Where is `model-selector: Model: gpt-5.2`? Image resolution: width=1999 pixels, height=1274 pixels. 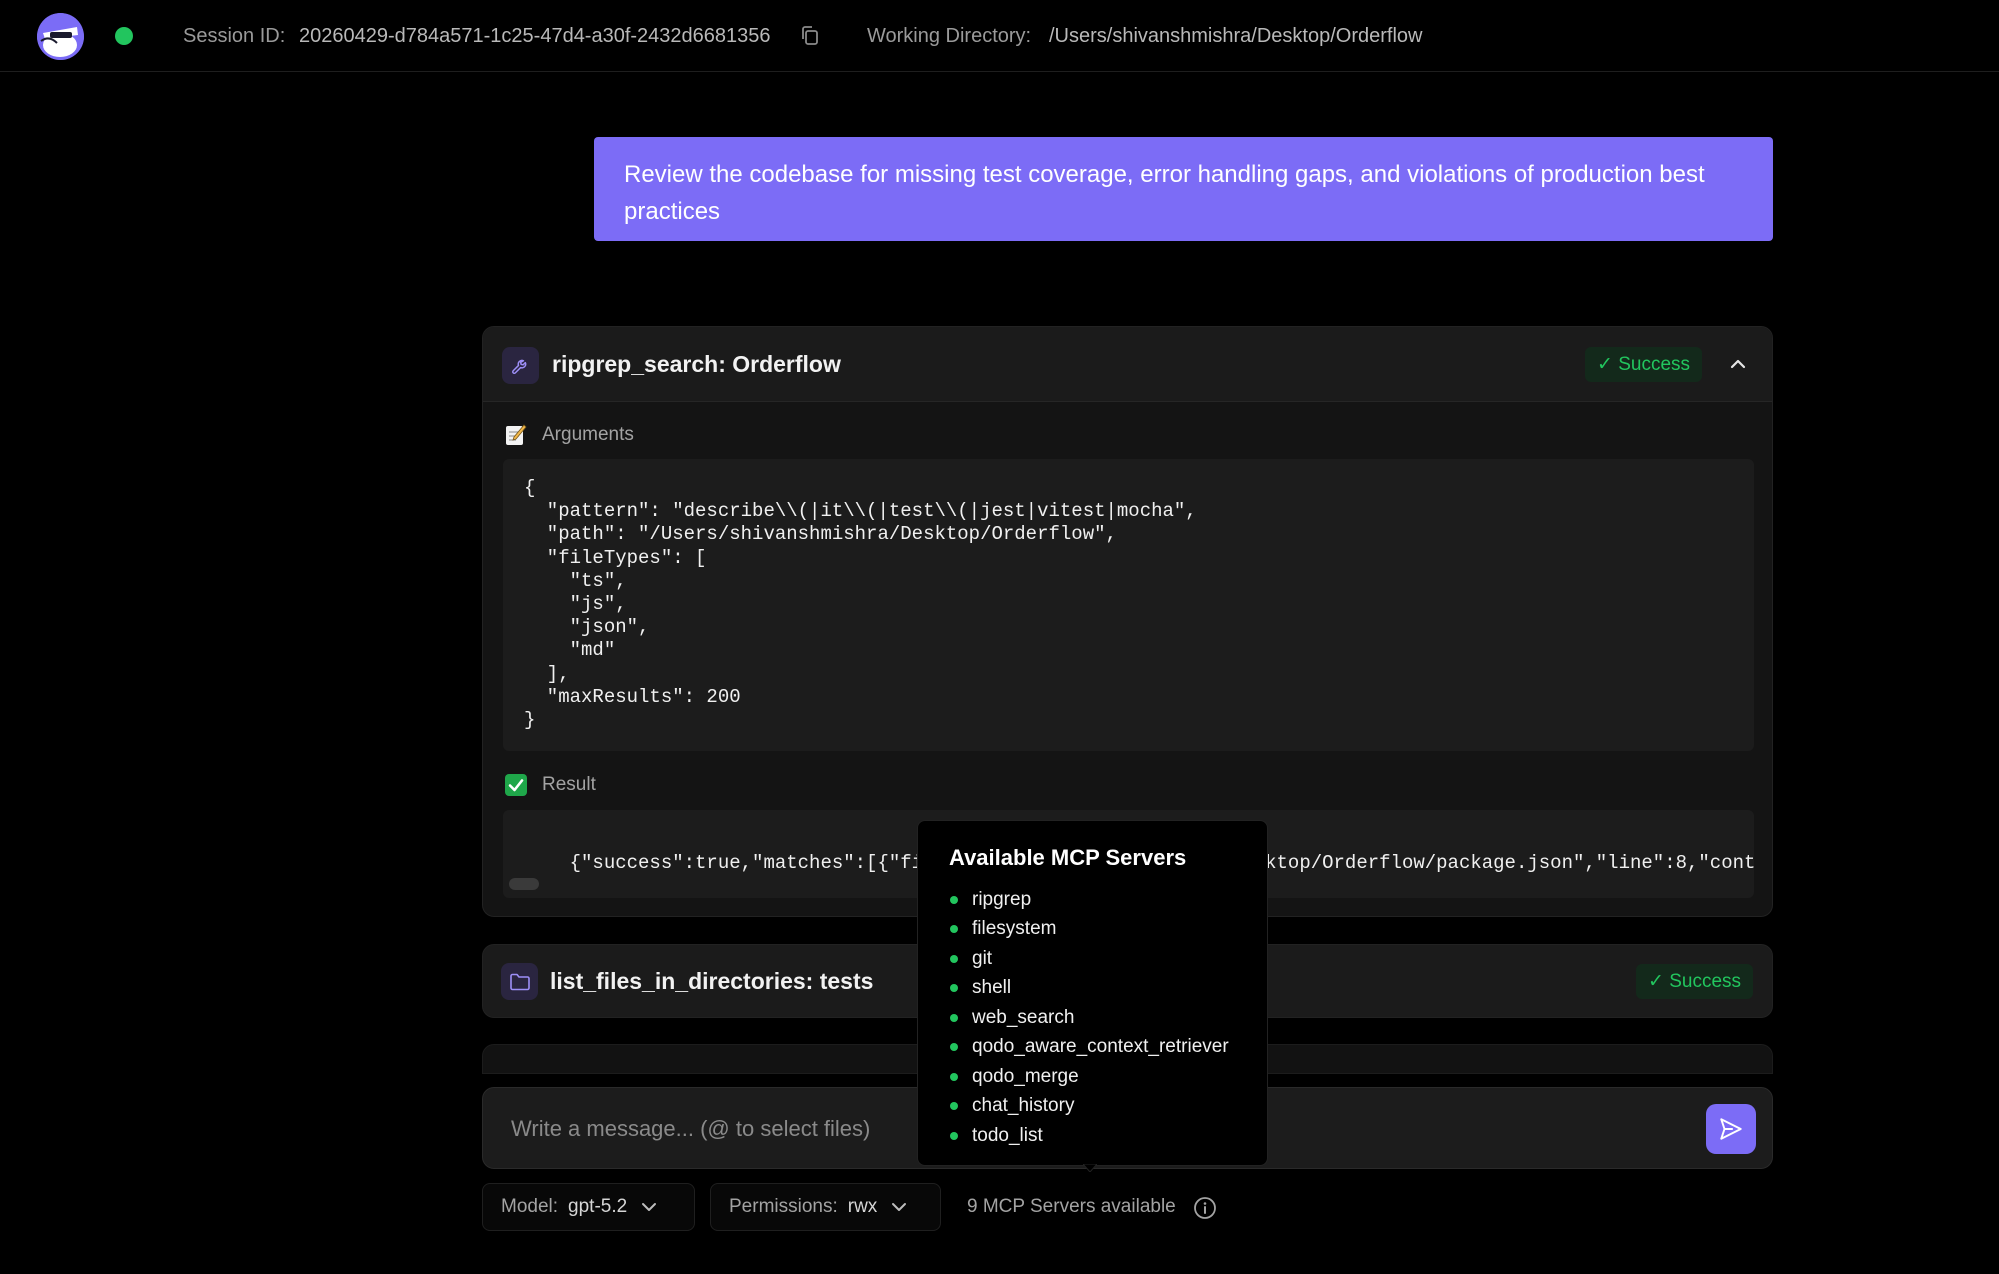
model-selector: Model: gpt-5.2 is located at coordinates (588, 1207).